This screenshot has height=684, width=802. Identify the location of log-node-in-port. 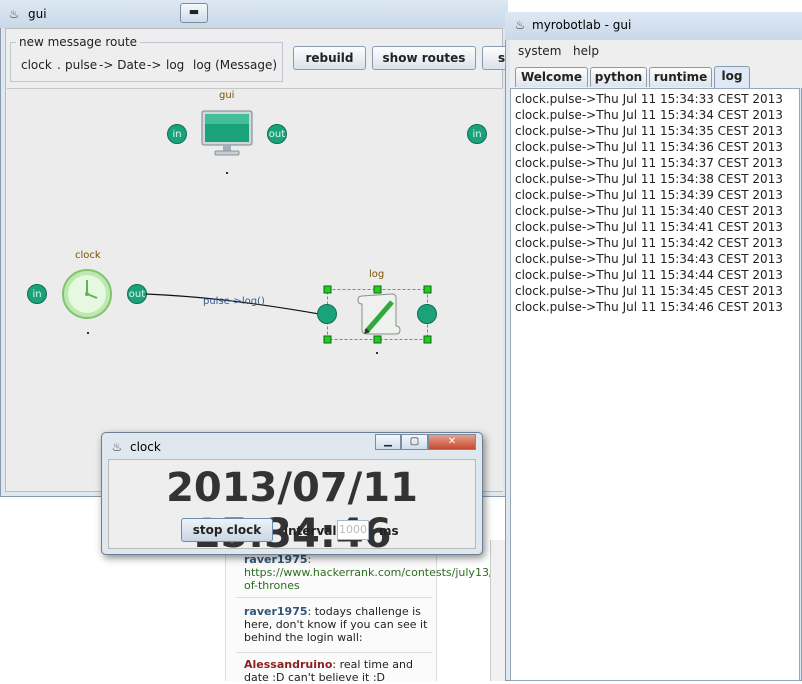
(327, 314).